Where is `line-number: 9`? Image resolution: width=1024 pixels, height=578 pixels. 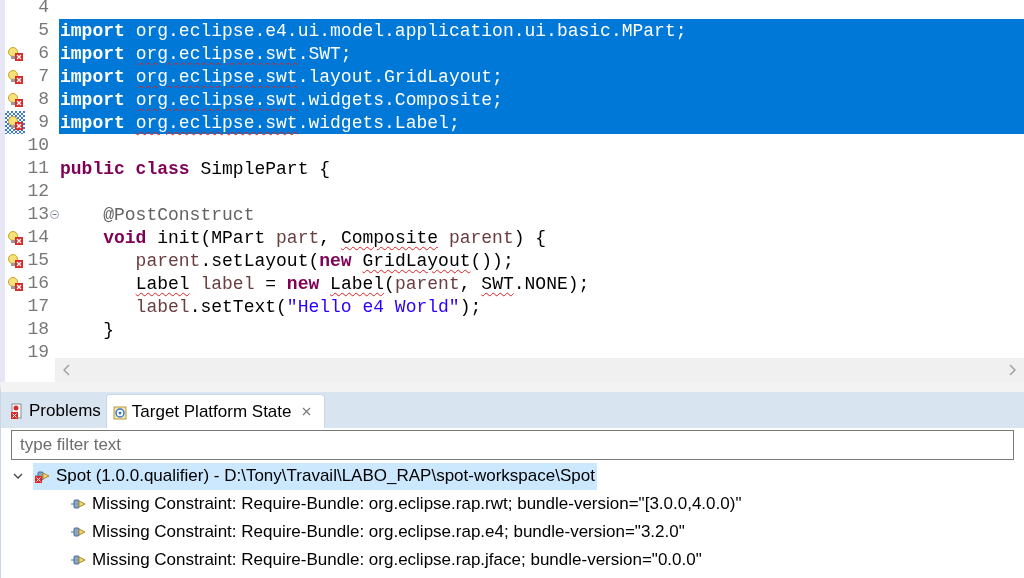
line-number: 9 is located at coordinates (43, 122).